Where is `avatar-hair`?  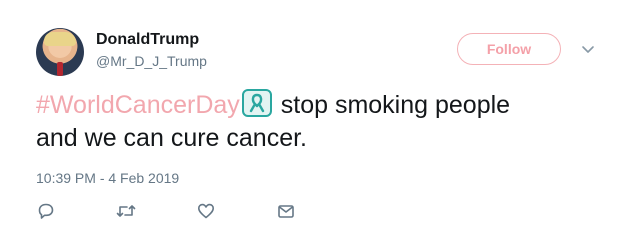 avatar-hair is located at coordinates (60, 39).